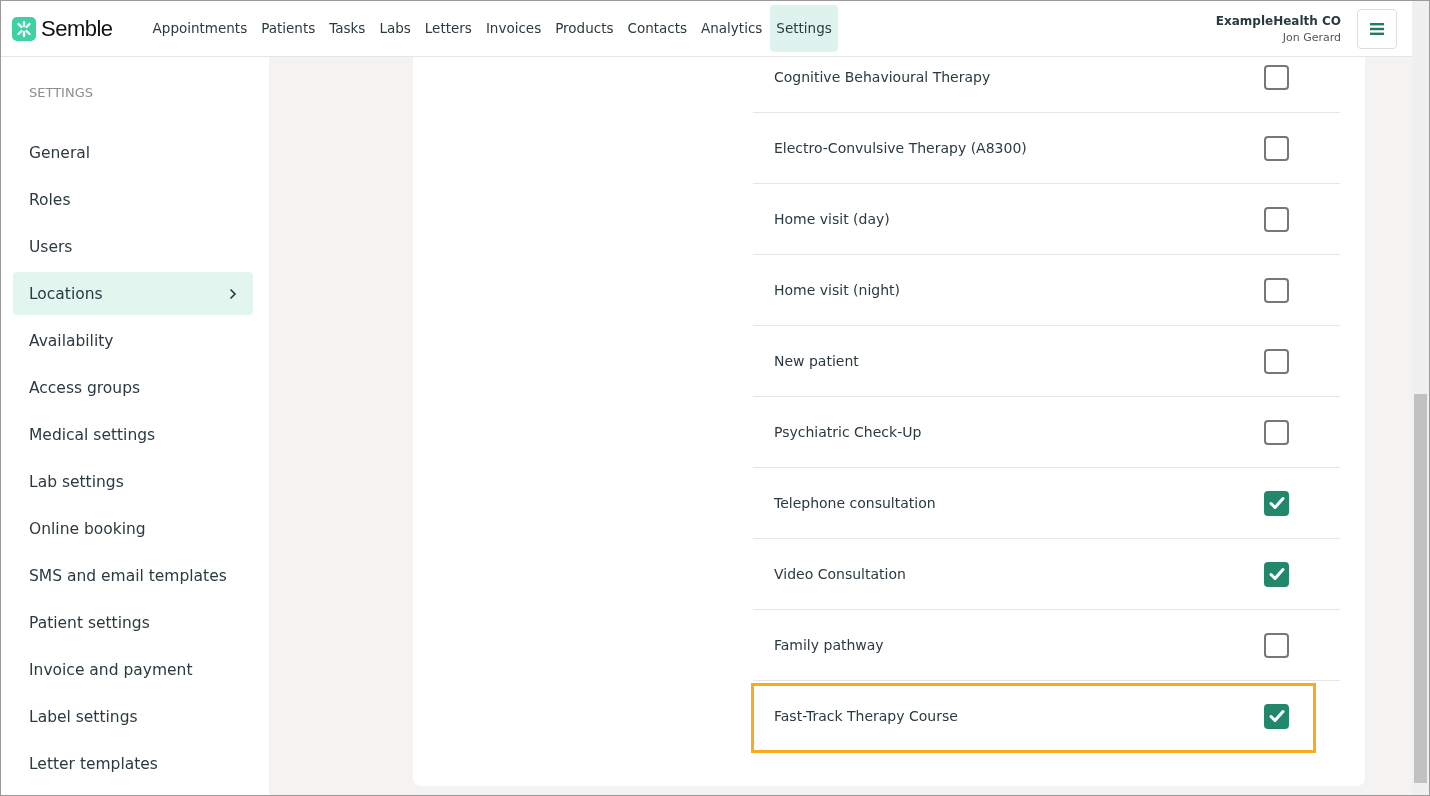 The width and height of the screenshot is (1430, 796). Describe the element at coordinates (584, 28) in the screenshot. I see `nav-tab: Products` at that location.